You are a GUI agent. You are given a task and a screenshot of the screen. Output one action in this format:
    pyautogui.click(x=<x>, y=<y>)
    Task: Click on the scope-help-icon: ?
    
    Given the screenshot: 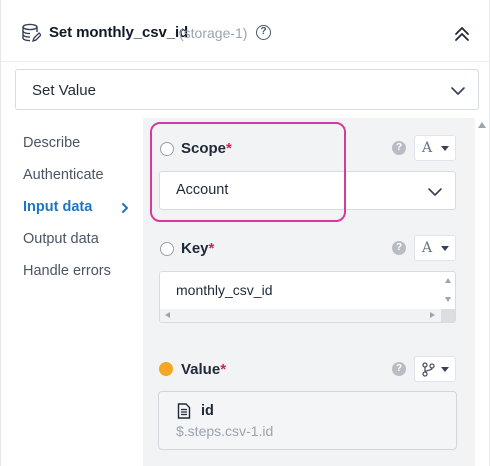 What is the action you would take?
    pyautogui.click(x=399, y=148)
    